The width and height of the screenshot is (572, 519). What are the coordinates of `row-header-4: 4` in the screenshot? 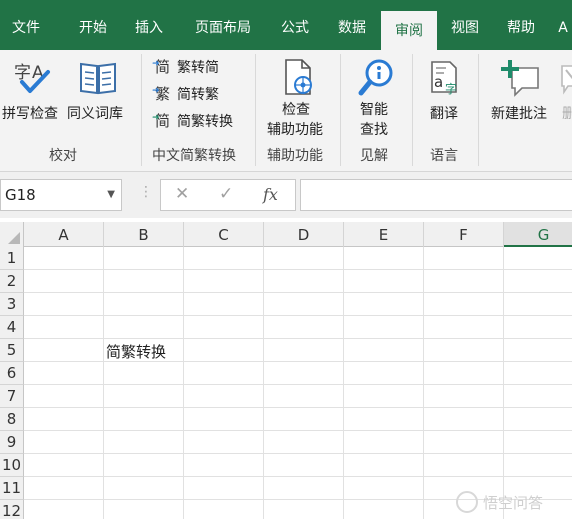 It's located at (12, 327).